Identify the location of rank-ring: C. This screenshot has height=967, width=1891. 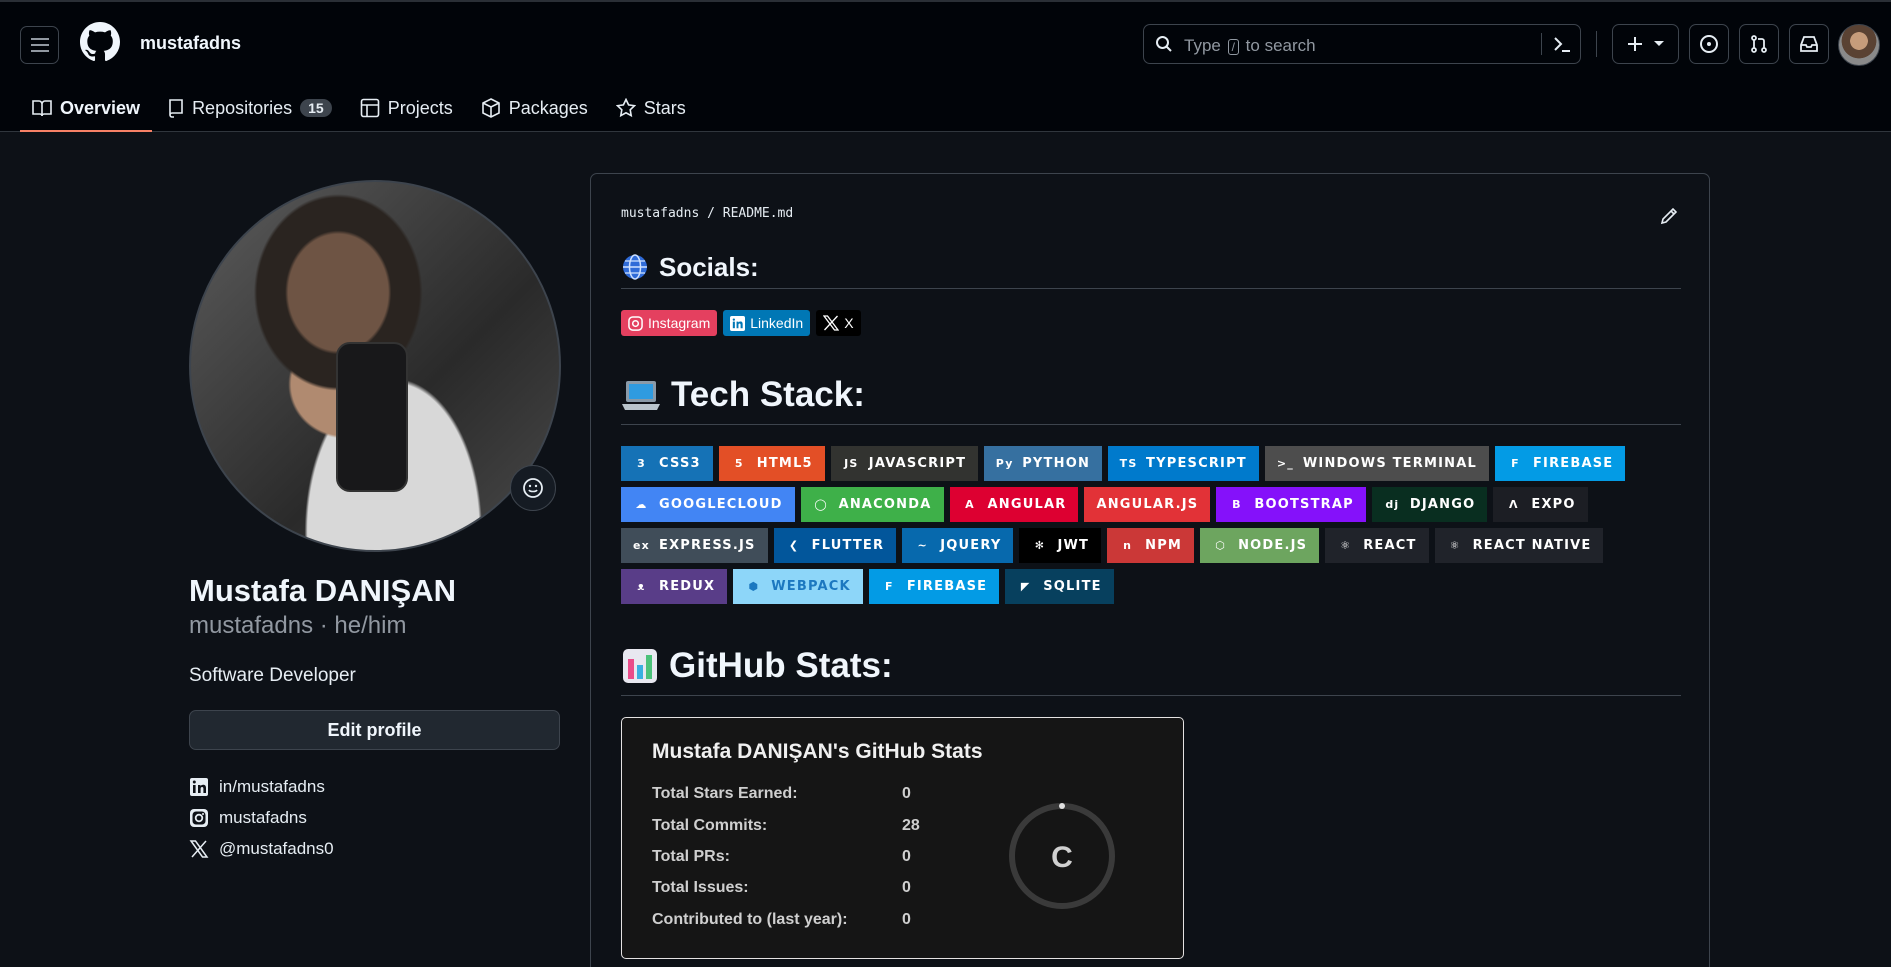
(1062, 856).